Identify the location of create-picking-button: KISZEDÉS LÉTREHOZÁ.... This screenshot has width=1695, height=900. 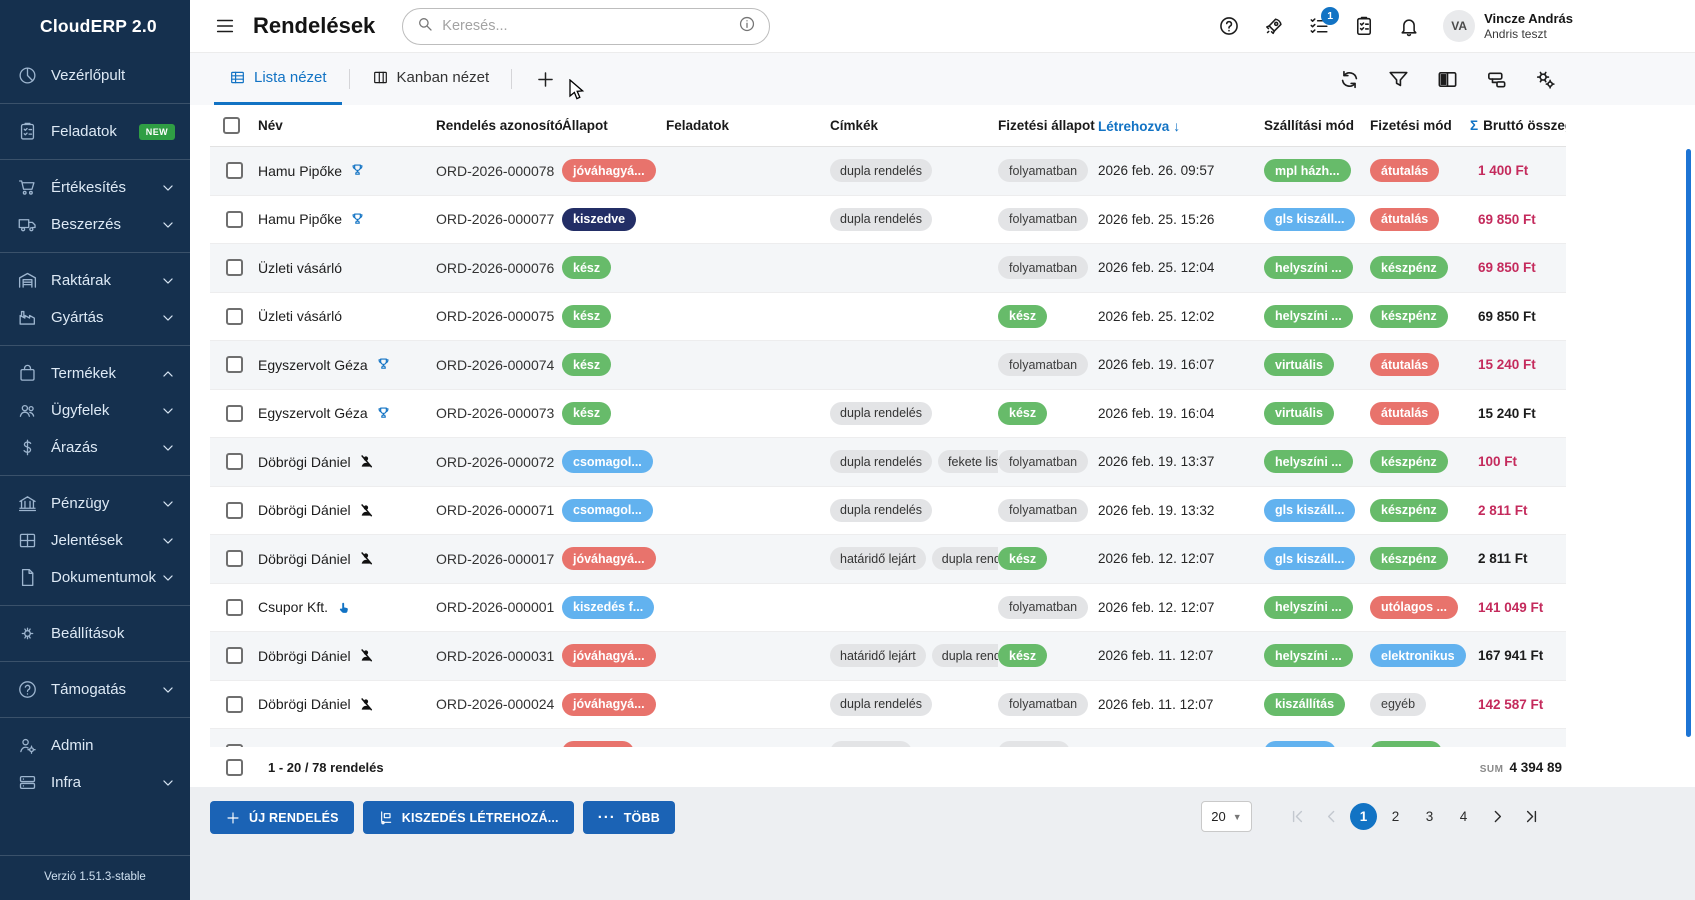
(468, 817).